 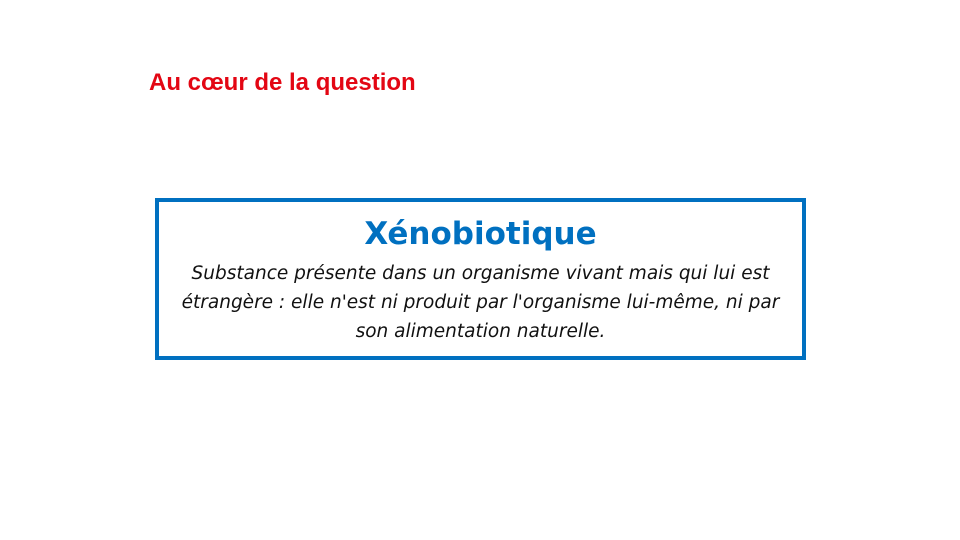 What do you see at coordinates (480, 234) in the screenshot?
I see `definition-term: Xénobiotique` at bounding box center [480, 234].